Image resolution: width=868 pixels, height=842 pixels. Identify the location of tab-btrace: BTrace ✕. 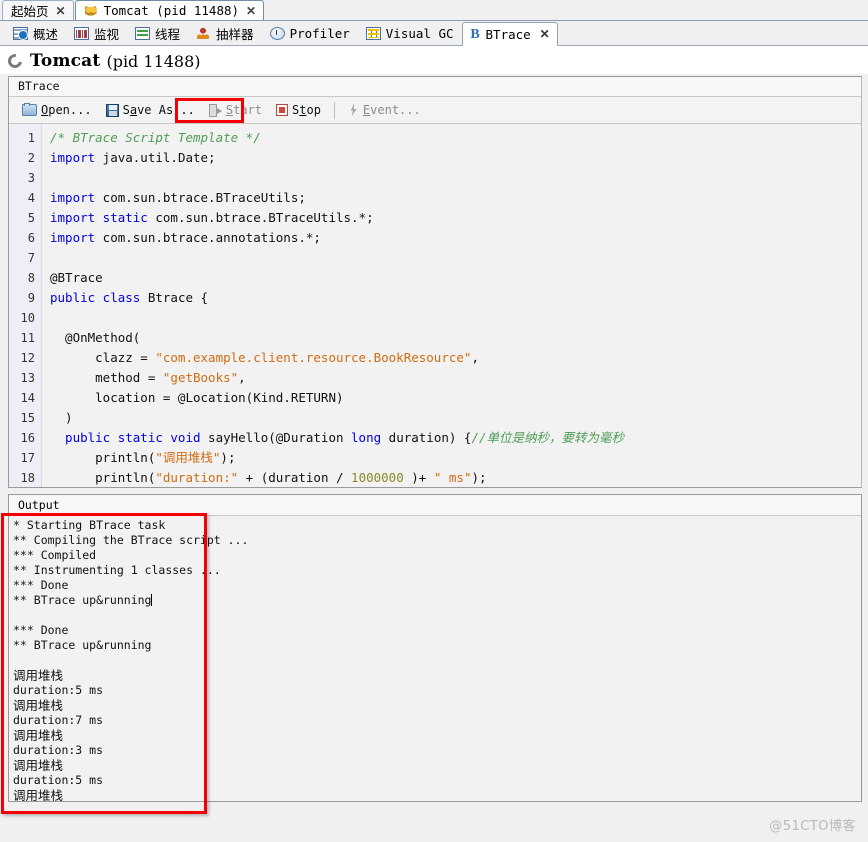
(509, 34).